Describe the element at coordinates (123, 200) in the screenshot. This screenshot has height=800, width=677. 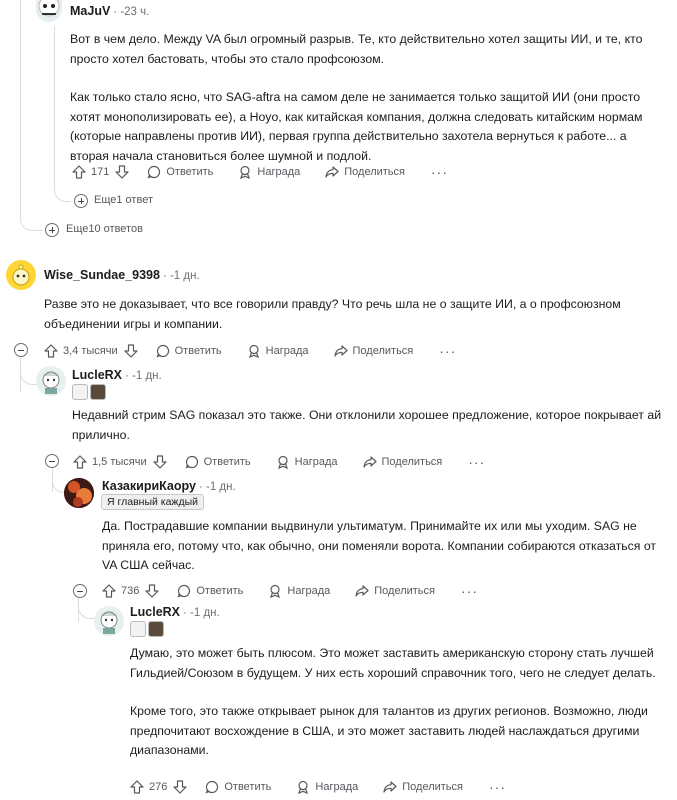
I see `more-replies-link: Еще1 ответ` at that location.